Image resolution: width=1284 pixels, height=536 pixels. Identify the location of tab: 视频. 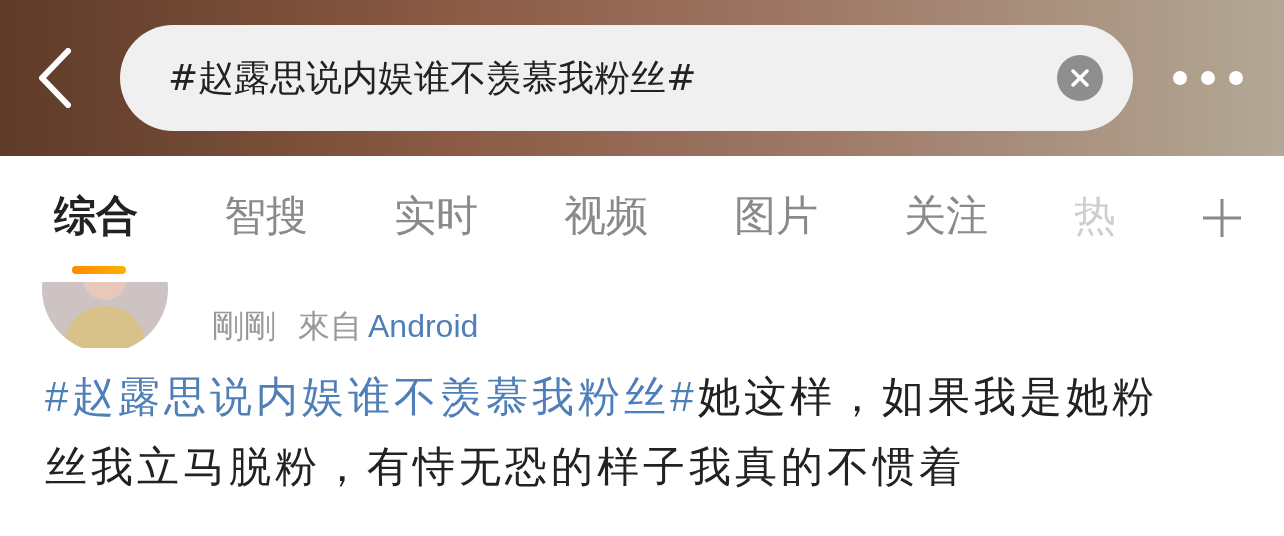
(606, 216).